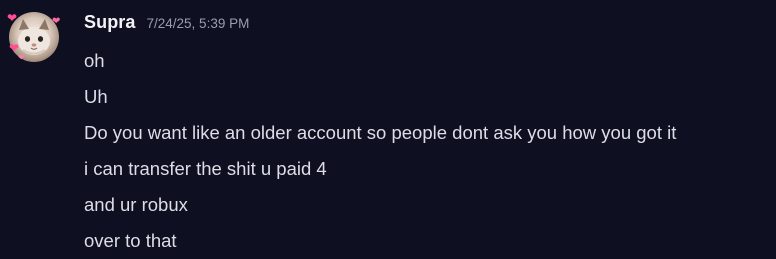  Describe the element at coordinates (205, 168) in the screenshot. I see `message-line: i can transfer the shit u paid 4` at that location.